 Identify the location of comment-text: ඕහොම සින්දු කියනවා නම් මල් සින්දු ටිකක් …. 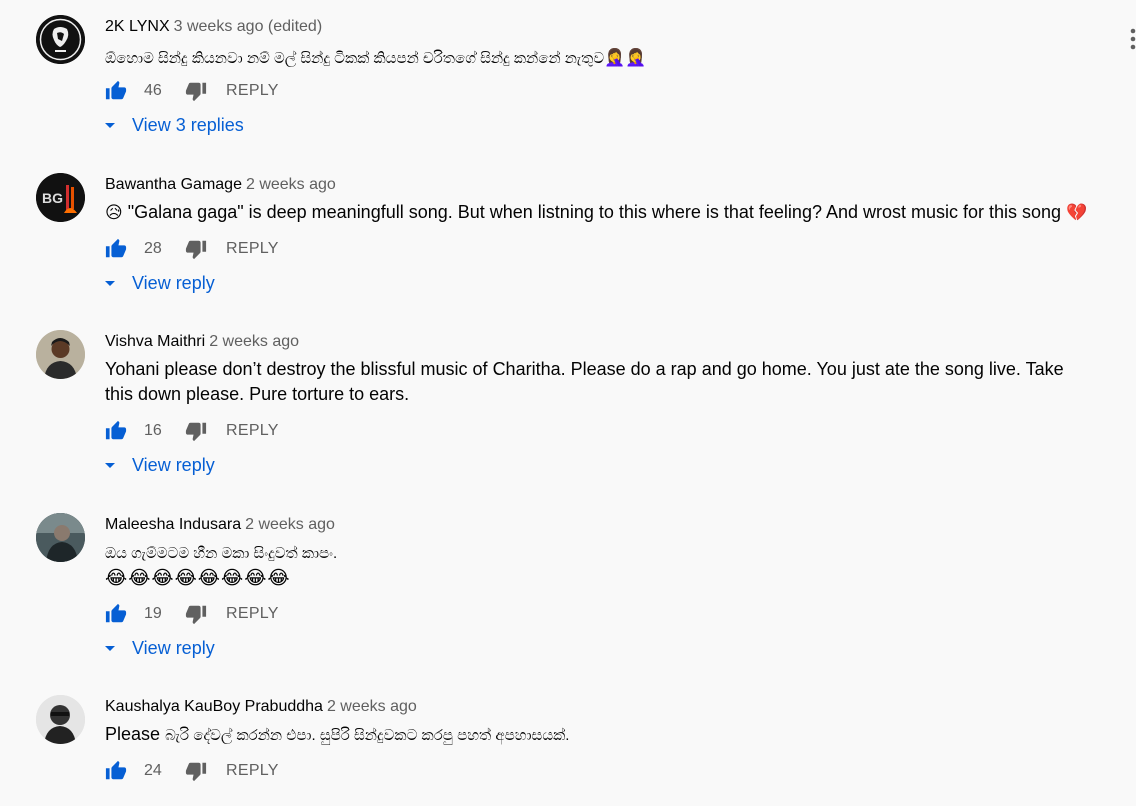
(605, 58).